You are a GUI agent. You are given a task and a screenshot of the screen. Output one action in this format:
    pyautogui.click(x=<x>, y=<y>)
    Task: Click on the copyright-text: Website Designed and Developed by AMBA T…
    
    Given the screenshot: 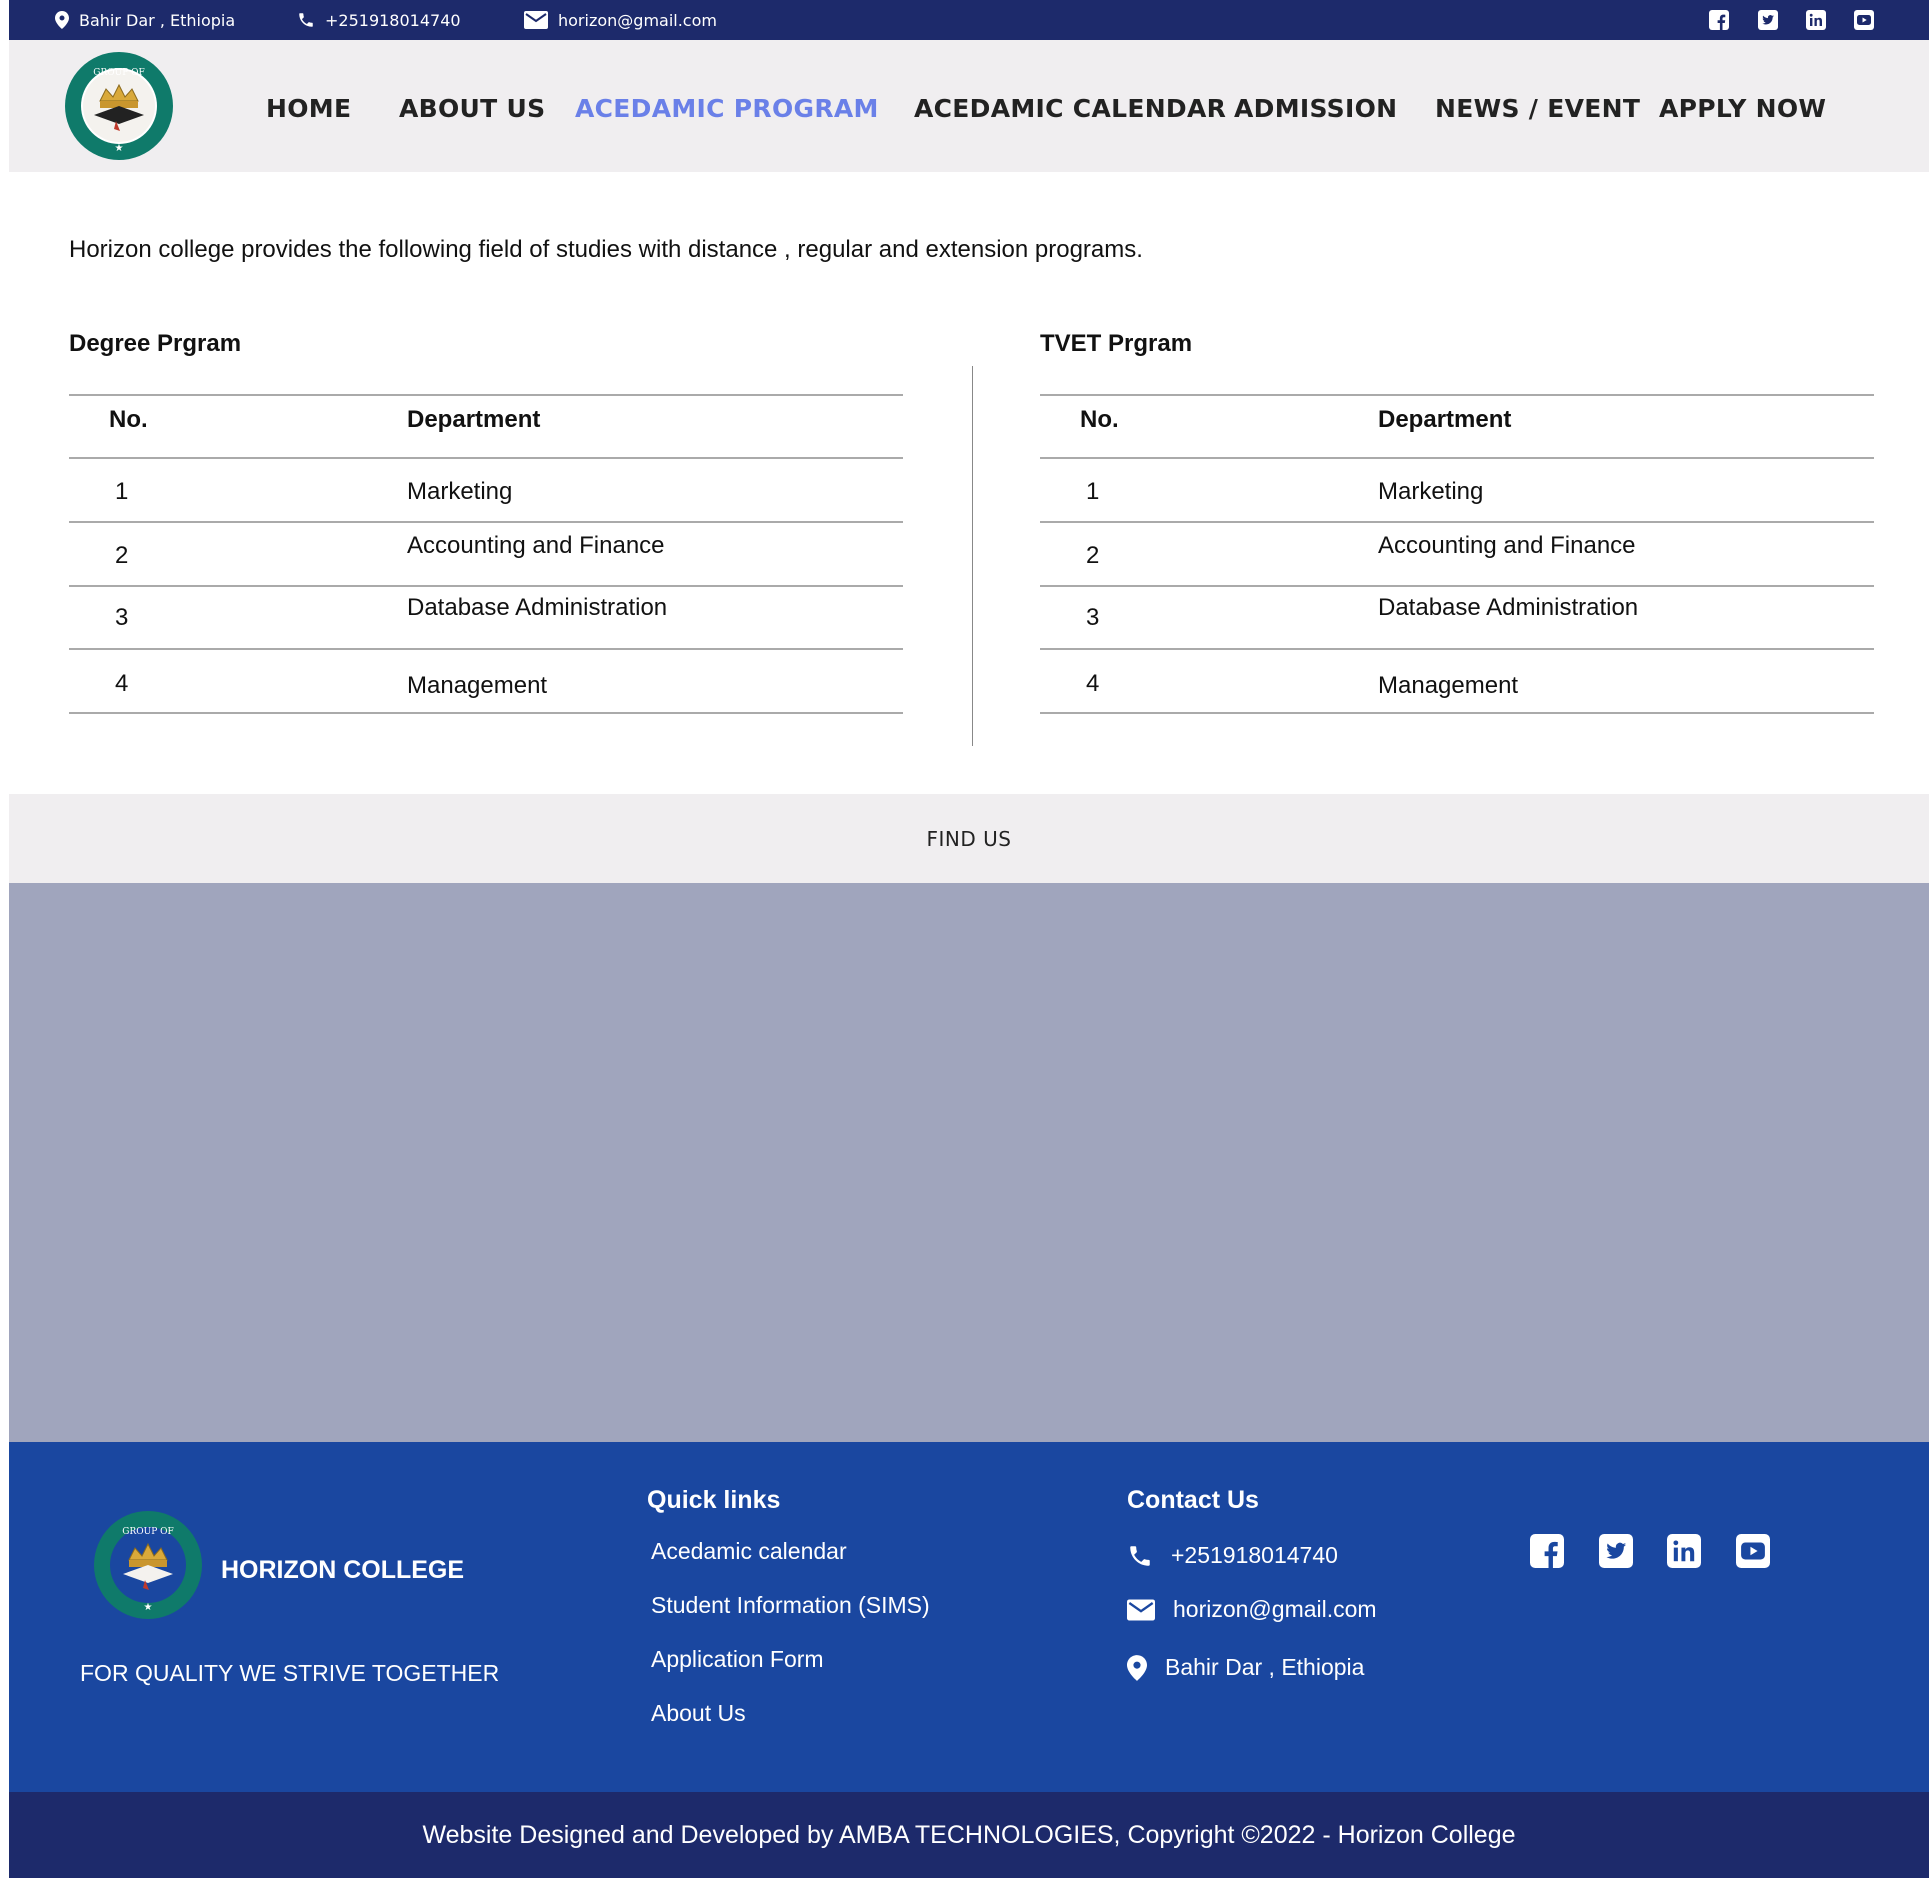 What is the action you would take?
    pyautogui.click(x=969, y=1834)
    